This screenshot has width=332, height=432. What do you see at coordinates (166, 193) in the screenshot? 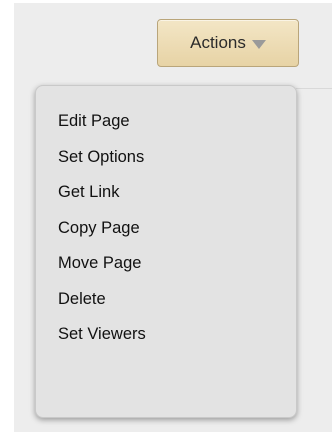
I see `menu-item-get-link: Get Link` at bounding box center [166, 193].